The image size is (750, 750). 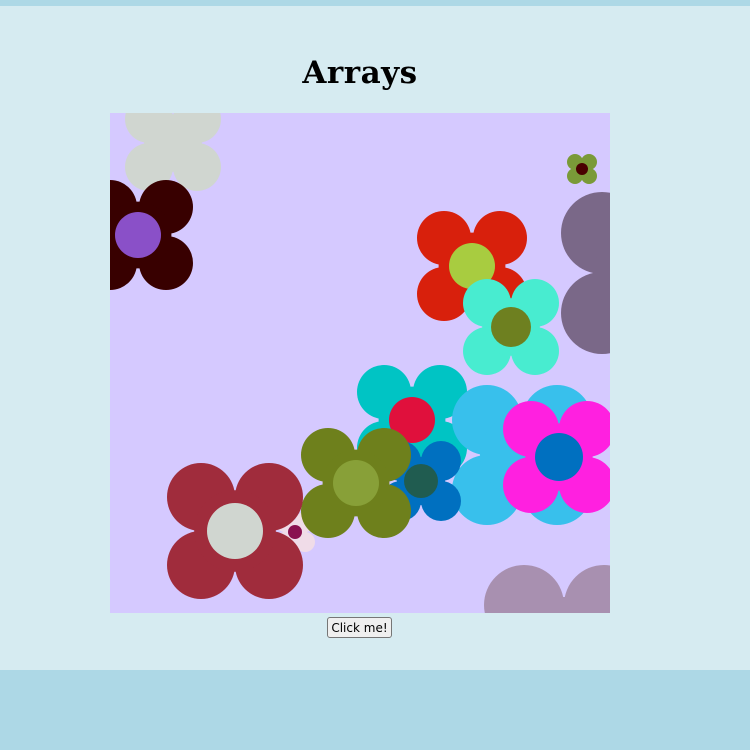 I want to click on flower-body, so click(x=173, y=143).